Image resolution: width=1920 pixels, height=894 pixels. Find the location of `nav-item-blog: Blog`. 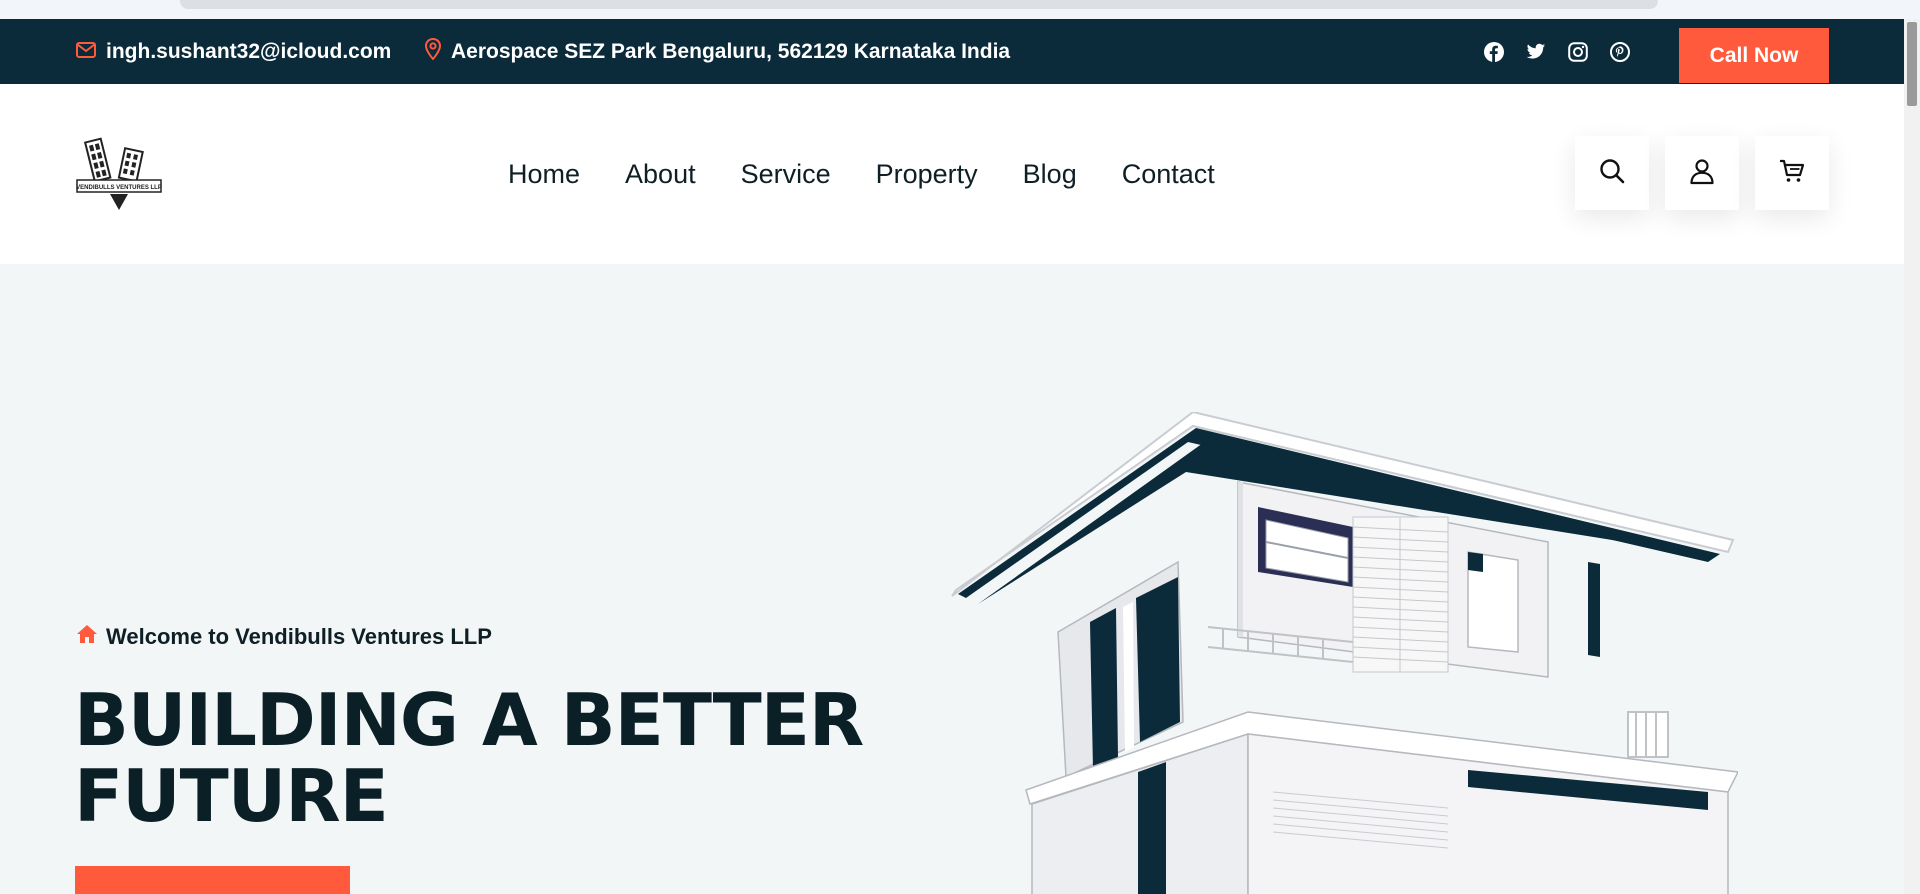

nav-item-blog: Blog is located at coordinates (1050, 174).